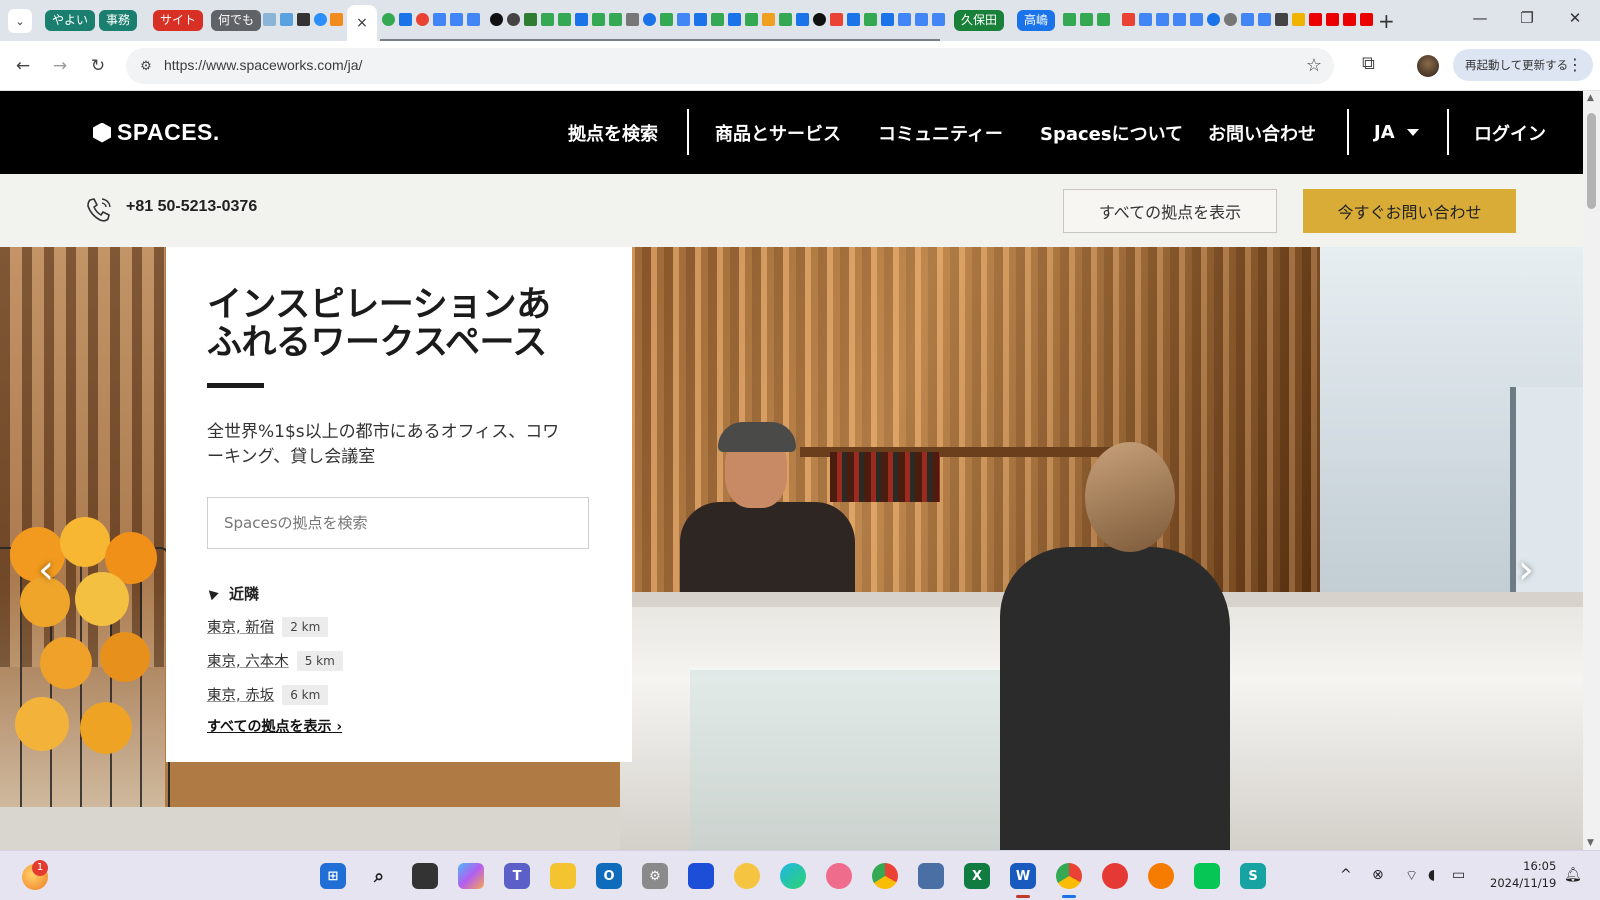 This screenshot has width=1600, height=900. What do you see at coordinates (1590, 98) in the screenshot?
I see `scroll-up-icon: ▲` at bounding box center [1590, 98].